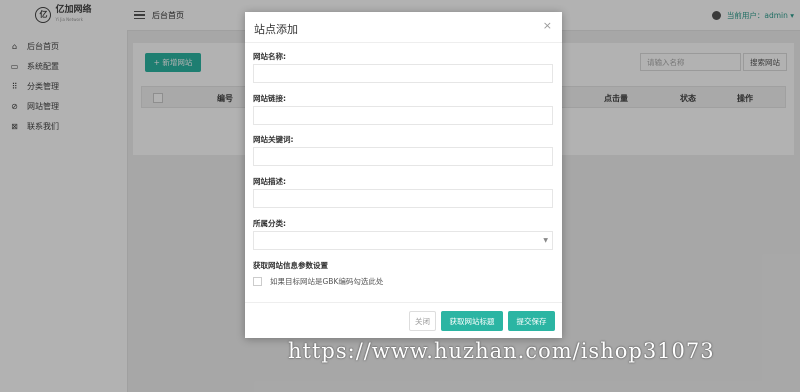 The width and height of the screenshot is (800, 392). What do you see at coordinates (403, 115) in the screenshot?
I see `site-link-input` at bounding box center [403, 115].